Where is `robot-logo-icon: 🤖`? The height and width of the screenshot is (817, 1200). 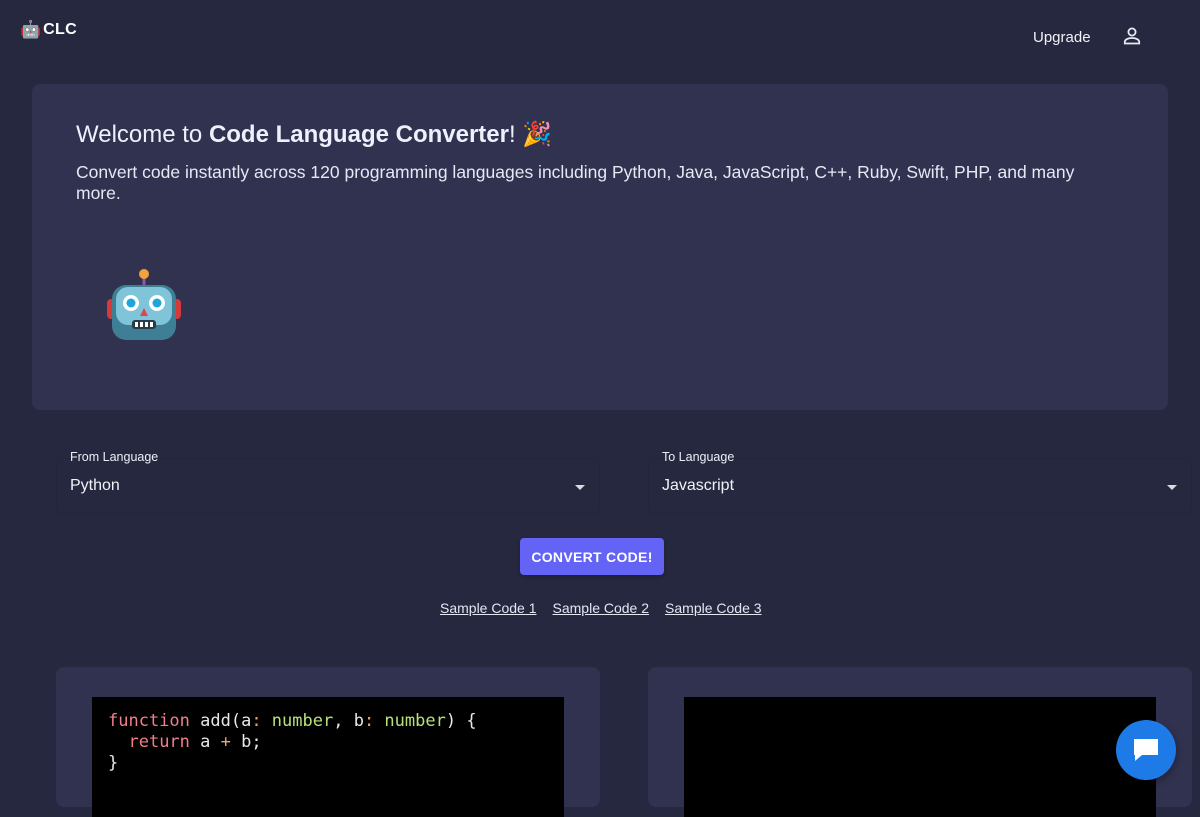 robot-logo-icon: 🤖 is located at coordinates (31, 29).